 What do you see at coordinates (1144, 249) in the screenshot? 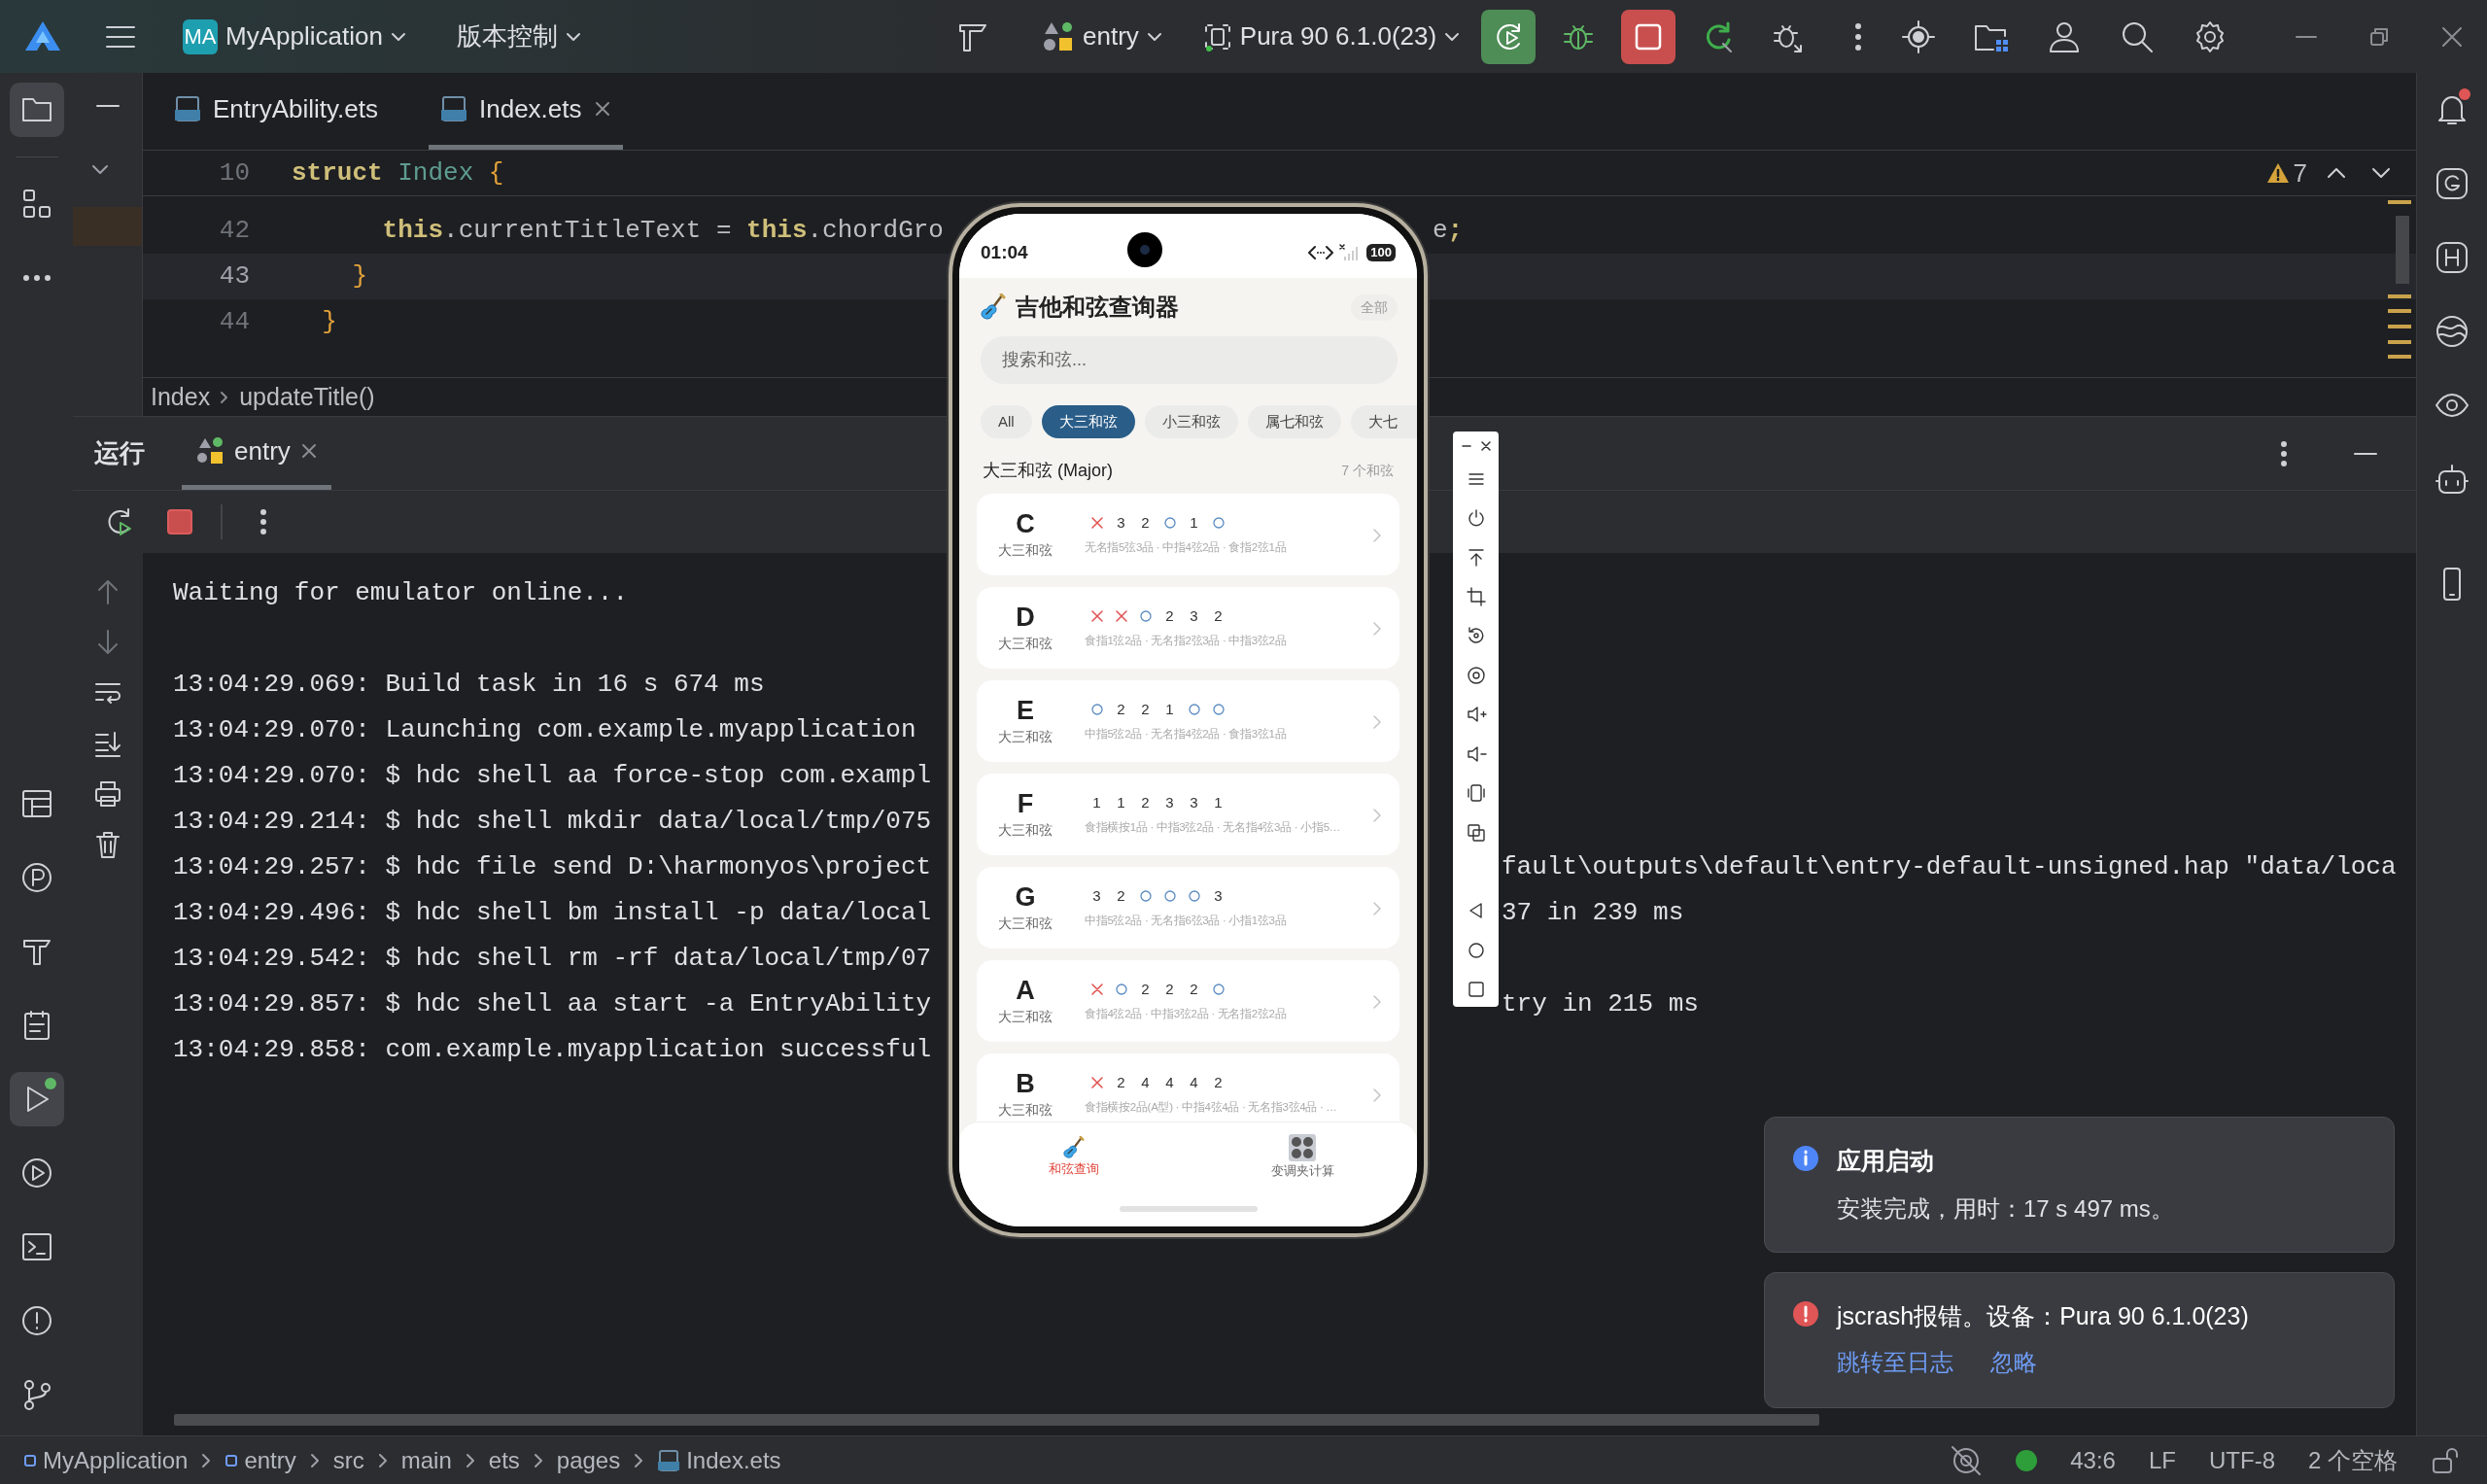
I see `camera-icon` at bounding box center [1144, 249].